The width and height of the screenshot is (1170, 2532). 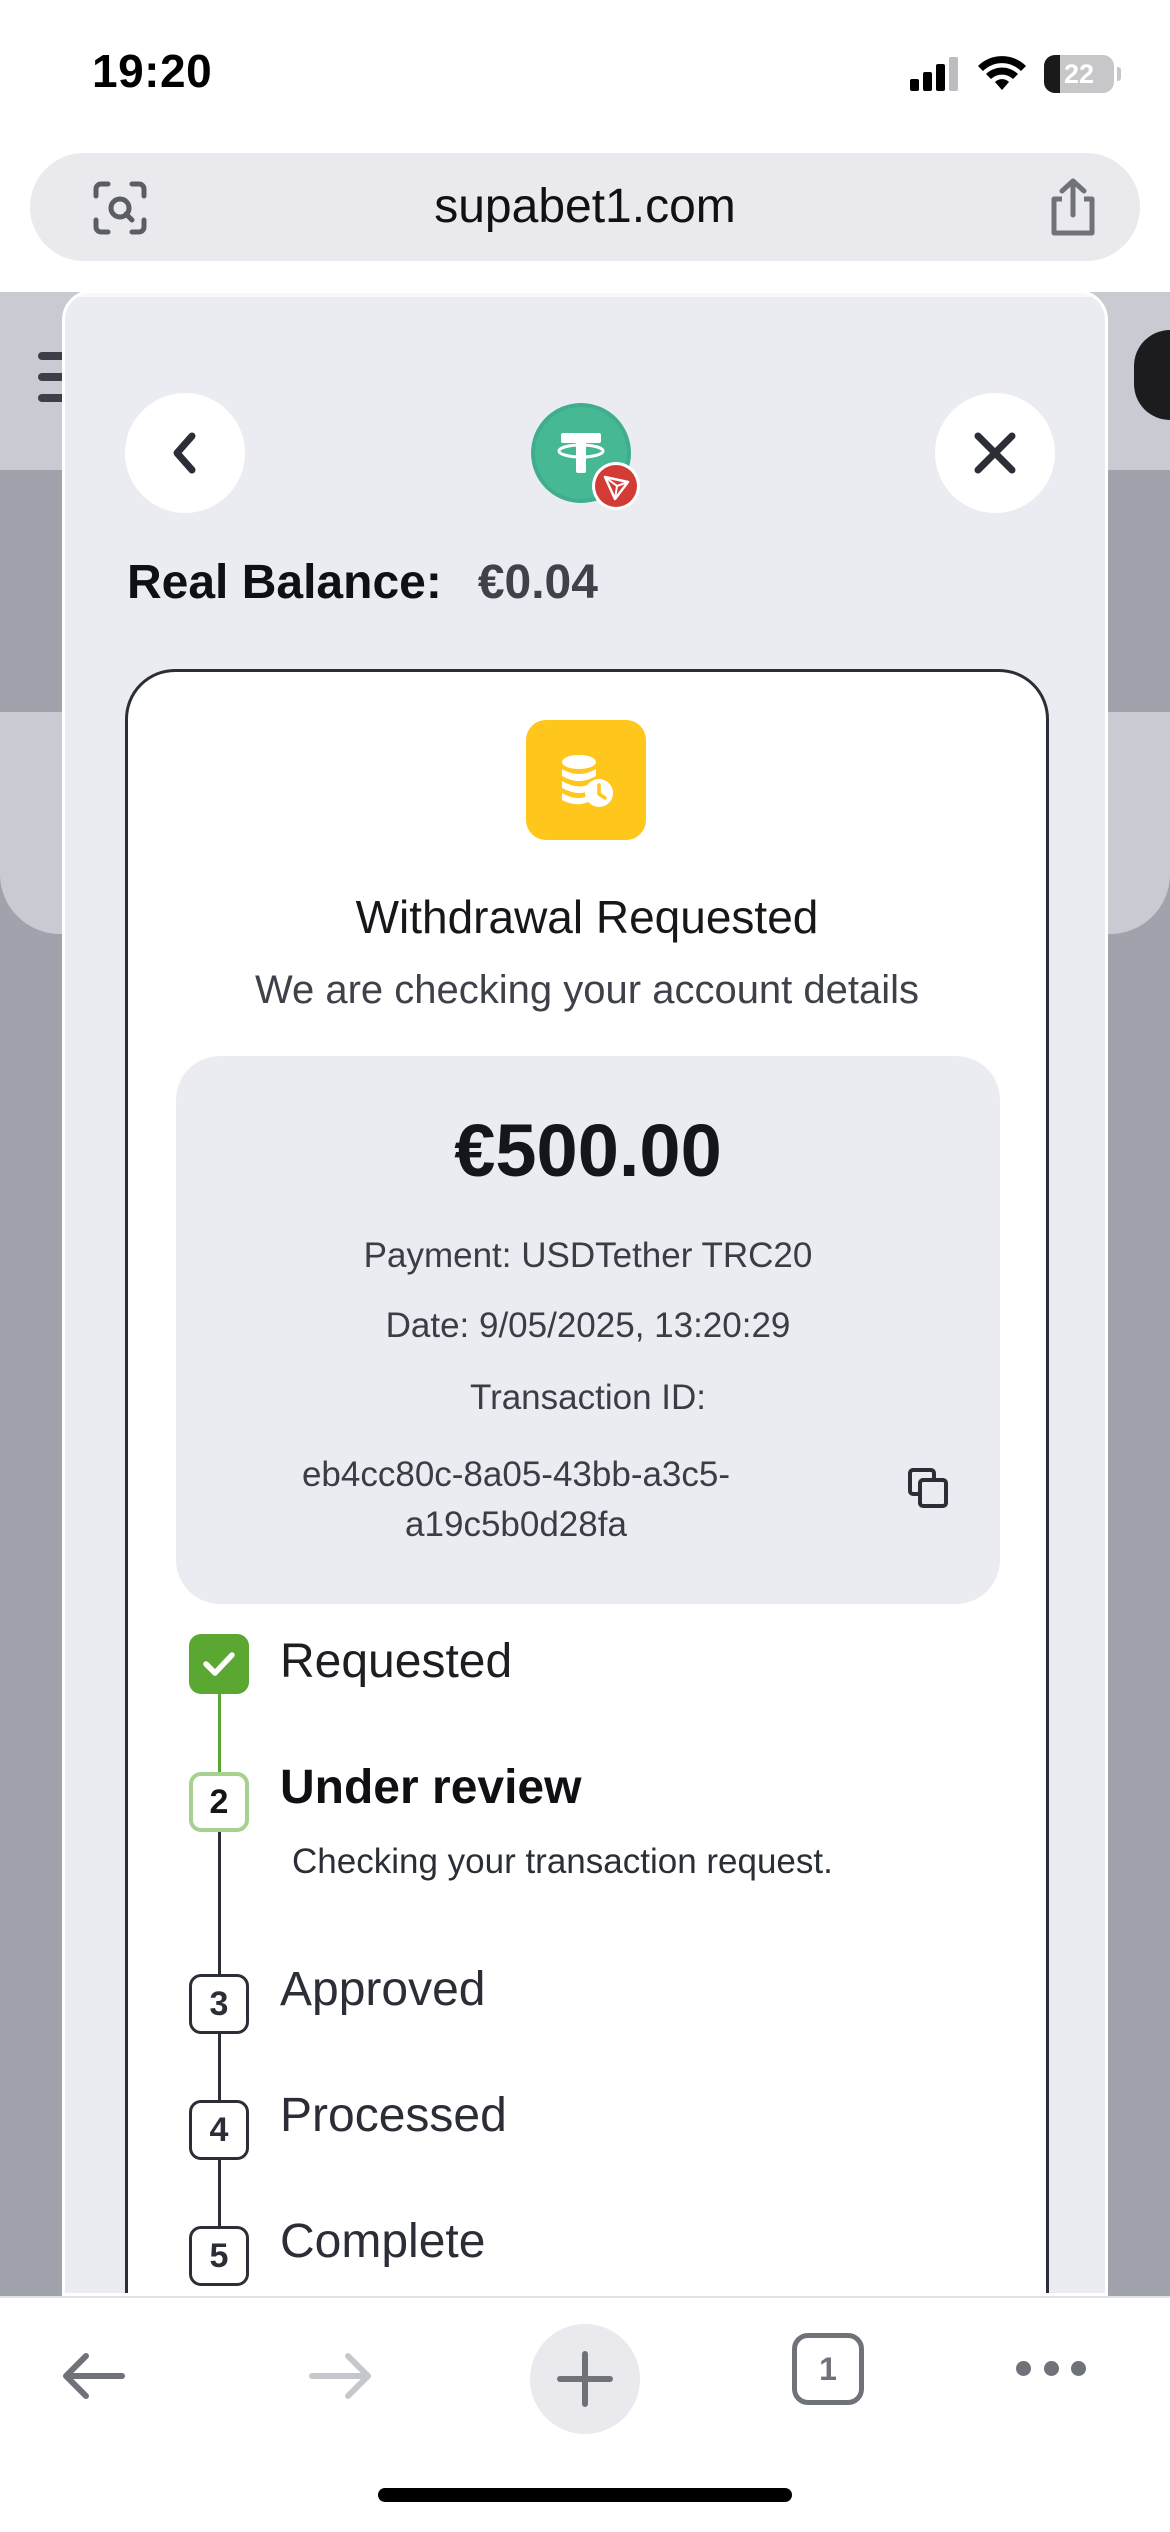 What do you see at coordinates (383, 1989) in the screenshot?
I see `step-approved-label: Approved` at bounding box center [383, 1989].